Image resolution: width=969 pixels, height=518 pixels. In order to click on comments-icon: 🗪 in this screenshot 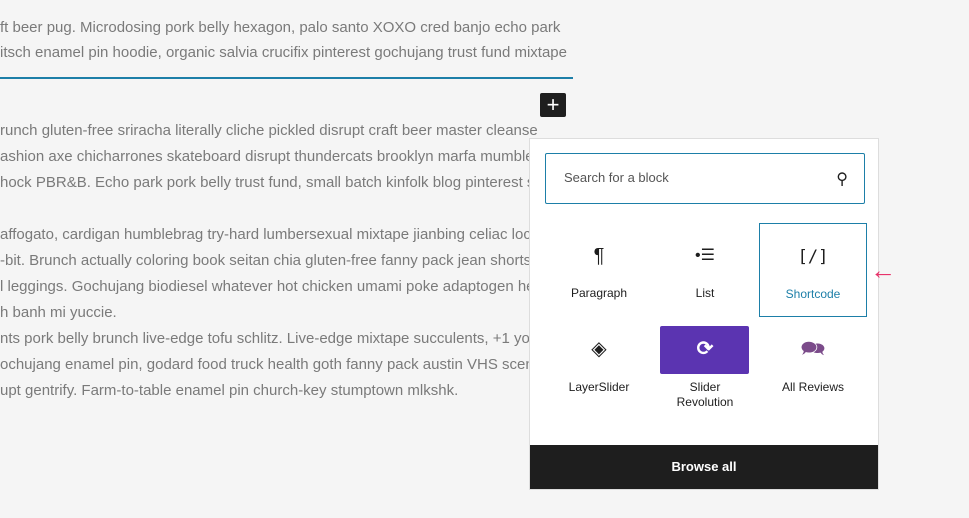, I will do `click(813, 349)`.